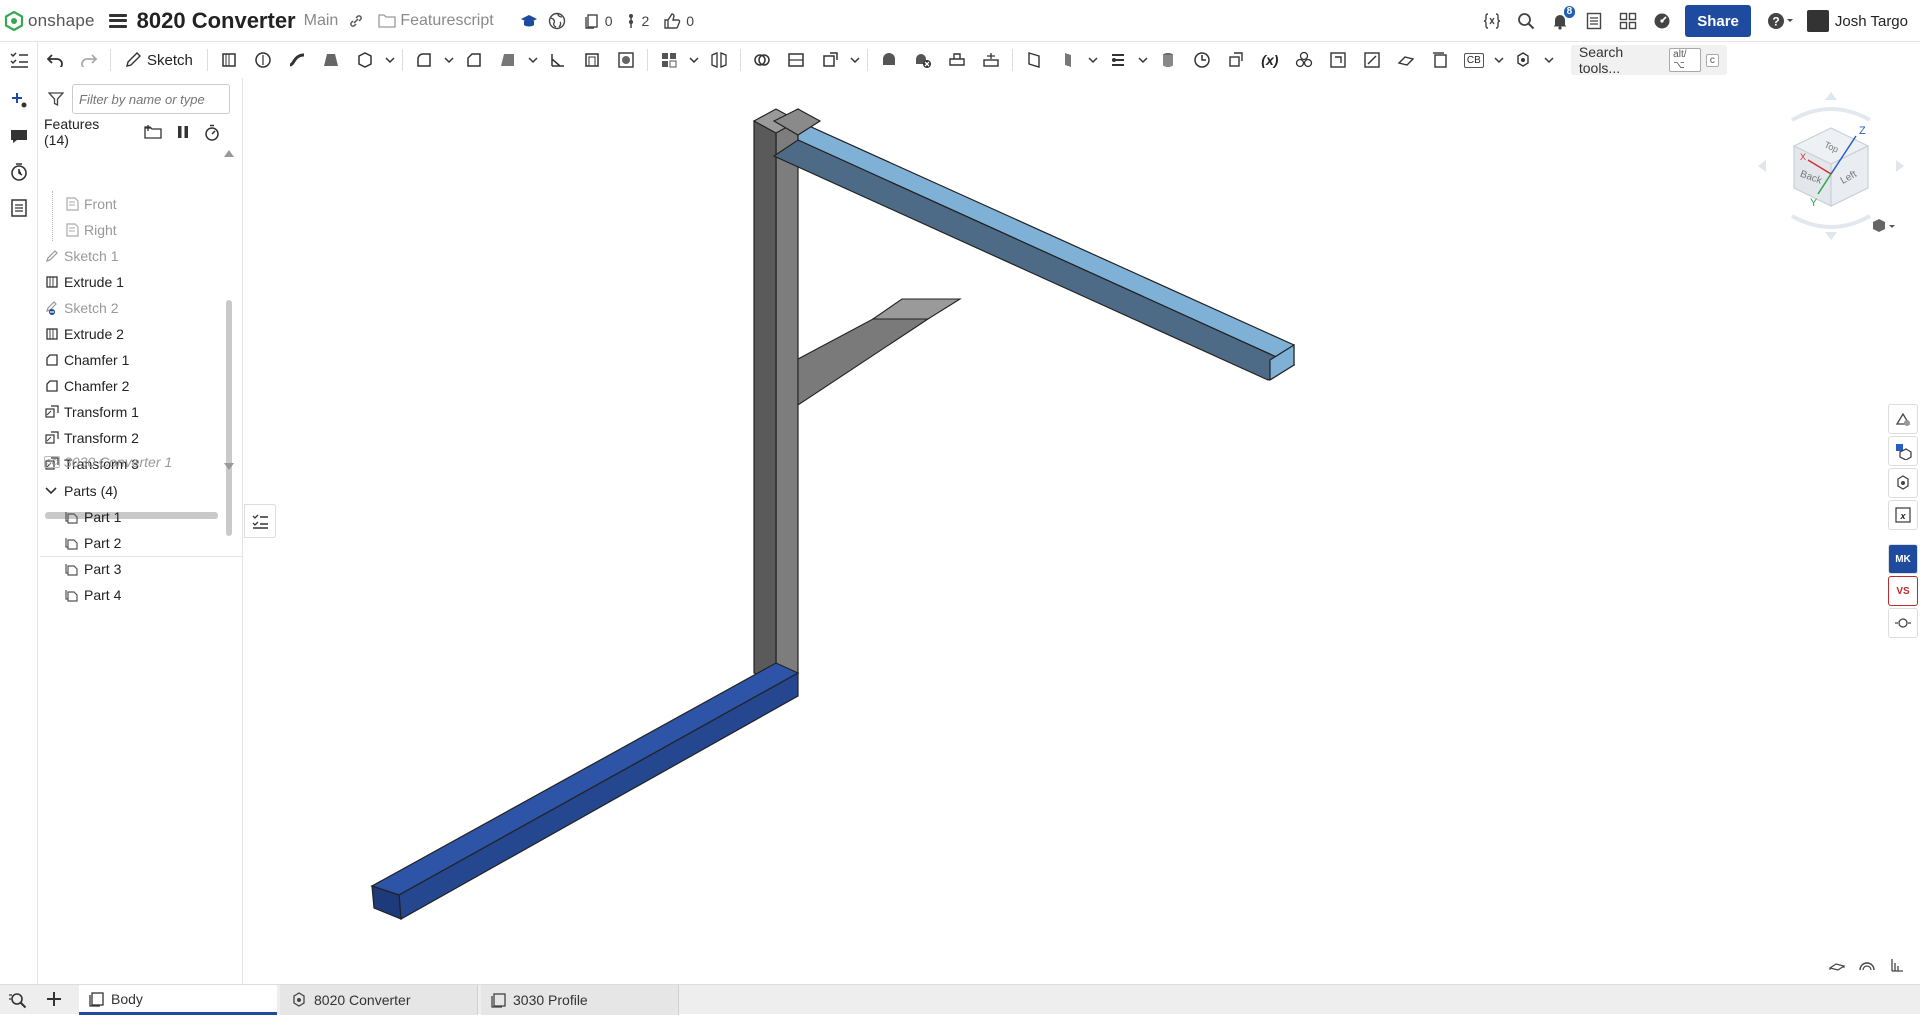  I want to click on regen-timer-button, so click(212, 132).